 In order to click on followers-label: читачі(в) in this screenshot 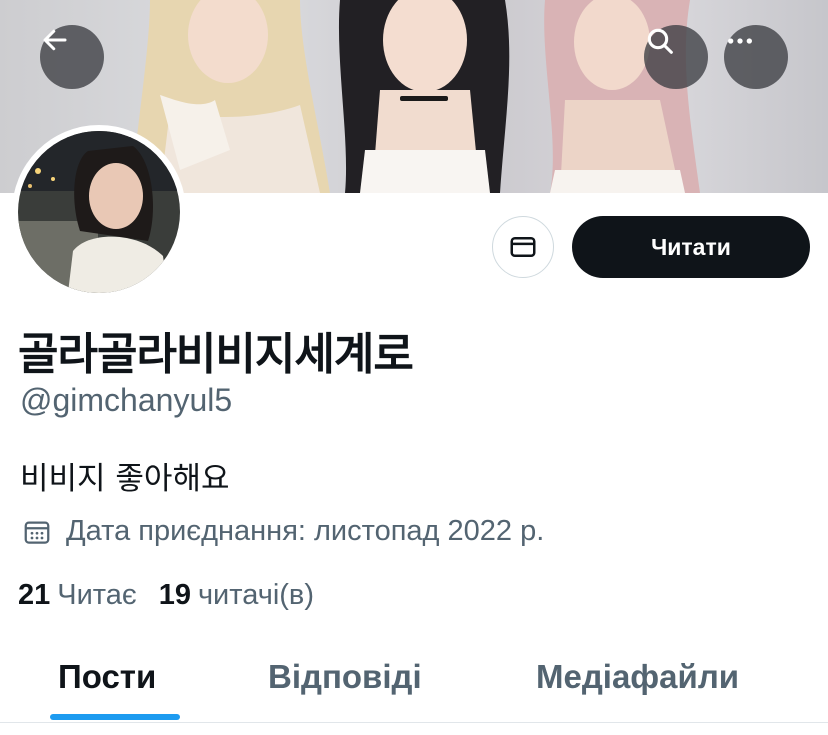, I will do `click(255, 595)`.